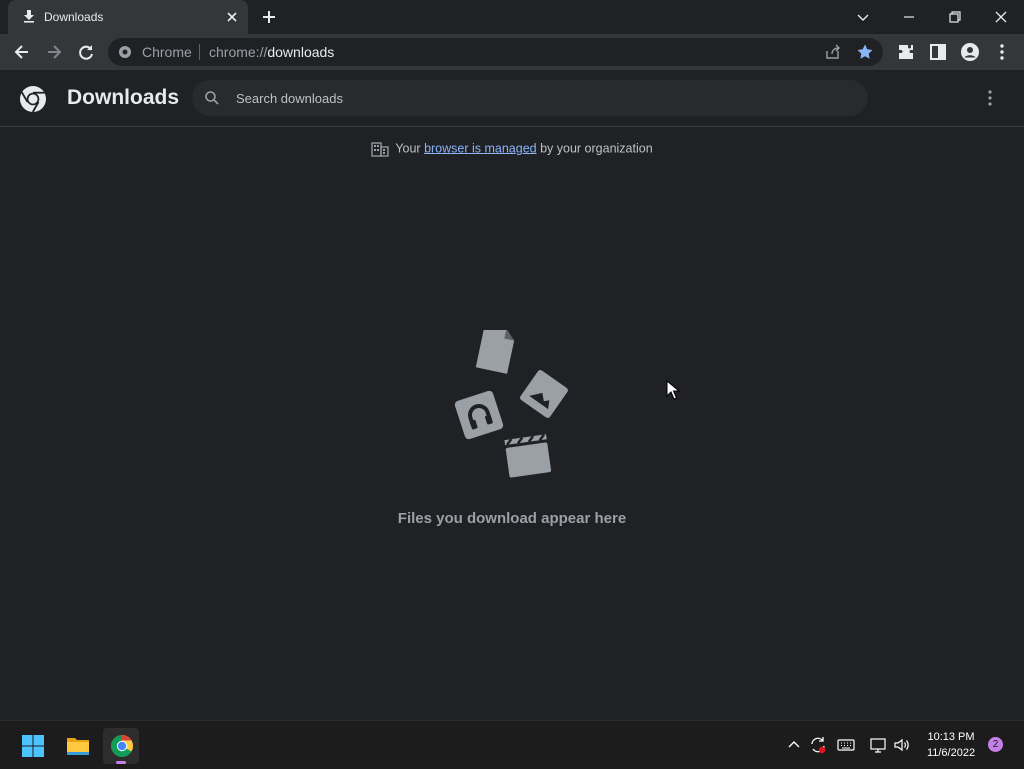 This screenshot has width=1024, height=769. What do you see at coordinates (865, 52) in the screenshot?
I see `bookmark-star-icon` at bounding box center [865, 52].